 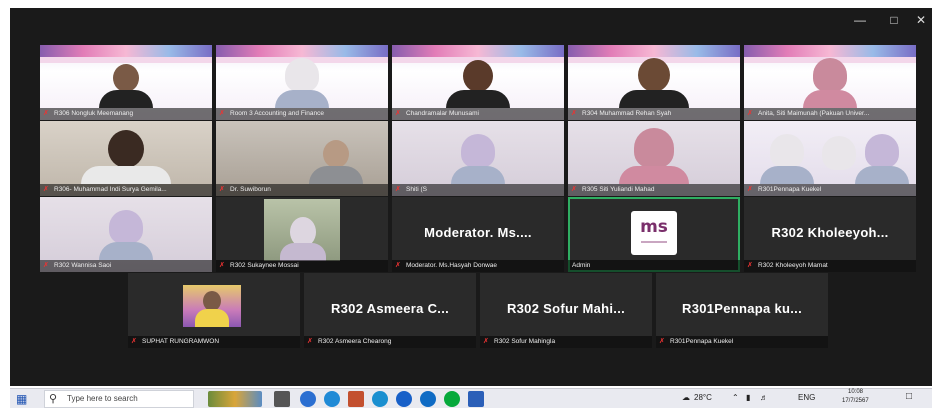 I want to click on participant-name: Shiti (S, so click(x=416, y=189).